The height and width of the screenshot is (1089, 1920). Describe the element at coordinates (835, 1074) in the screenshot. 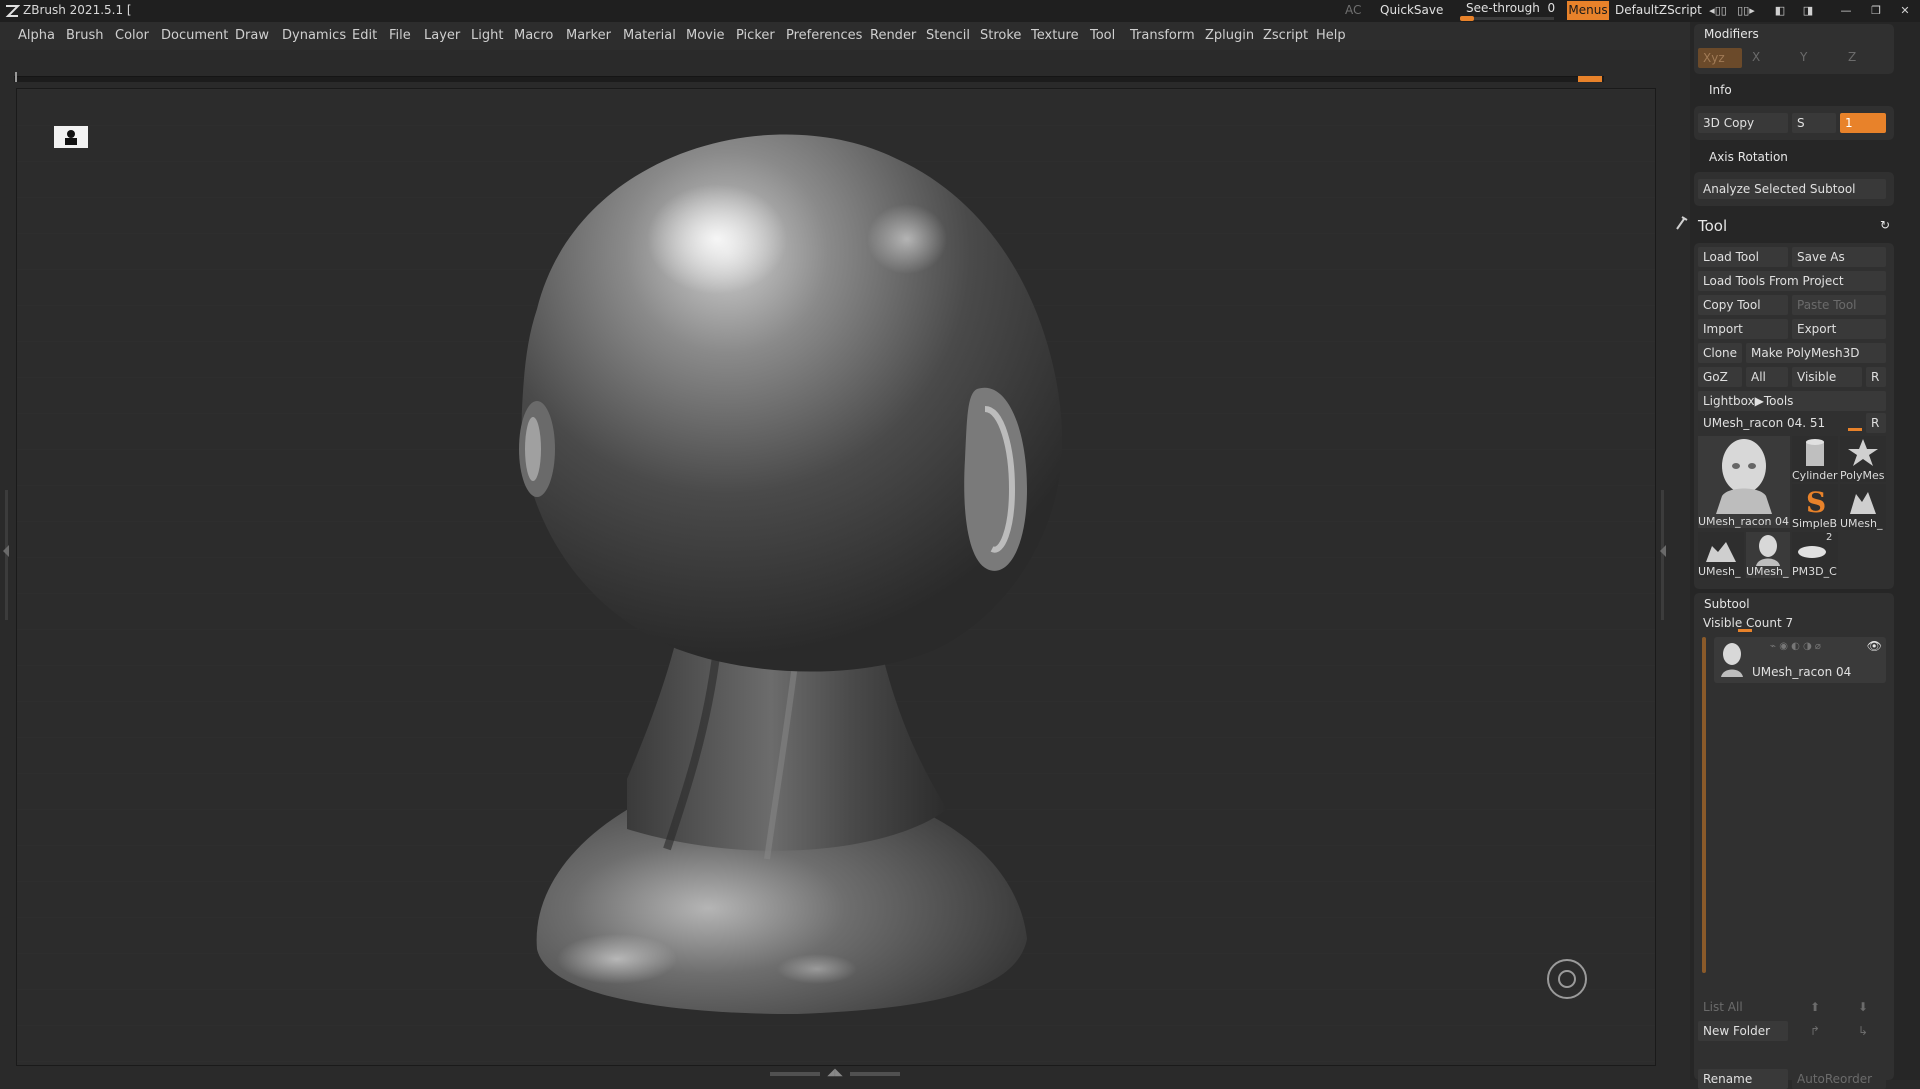

I see `bottom-tray-handle: ◢◣` at that location.